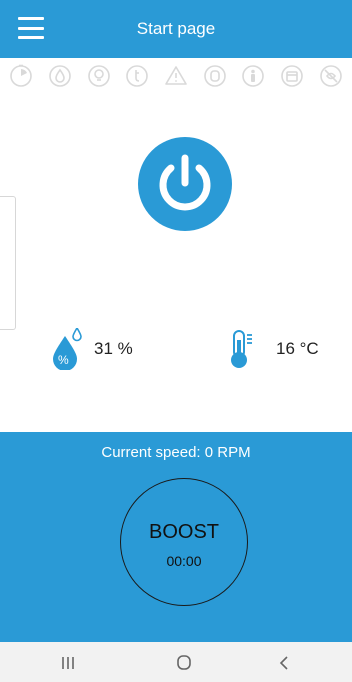 Image resolution: width=352 pixels, height=682 pixels. Describe the element at coordinates (176, 452) in the screenshot. I see `current-speed-text: Current speed: 0 RPM` at that location.